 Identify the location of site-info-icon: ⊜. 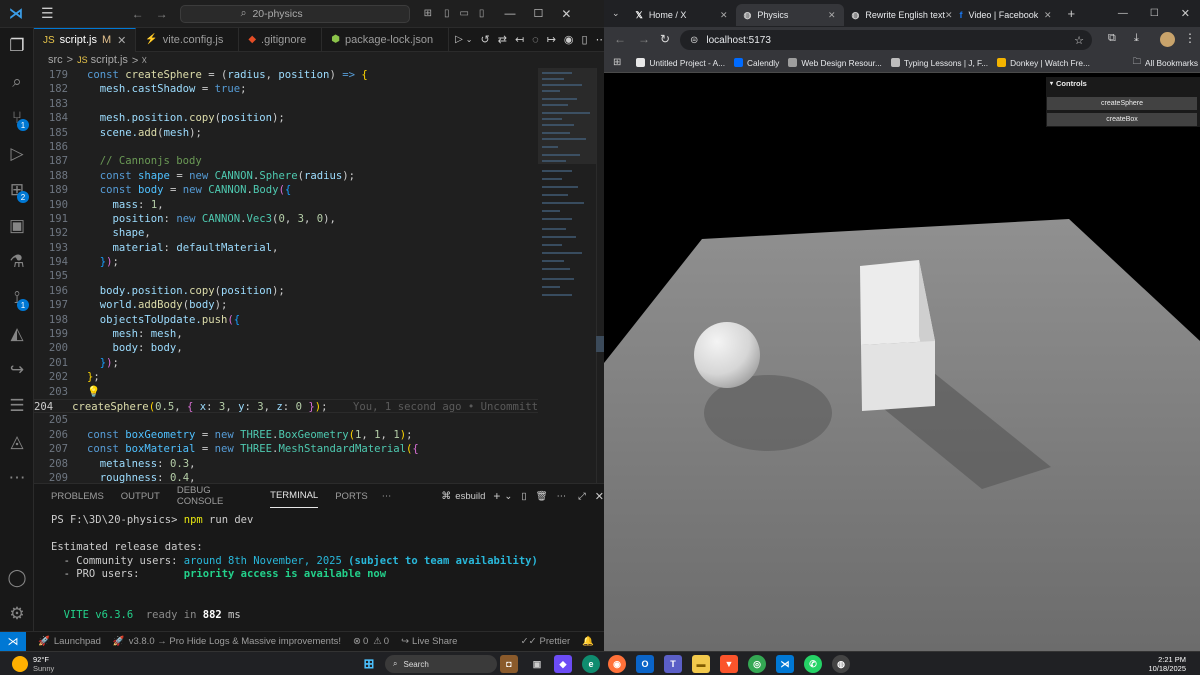
(694, 40).